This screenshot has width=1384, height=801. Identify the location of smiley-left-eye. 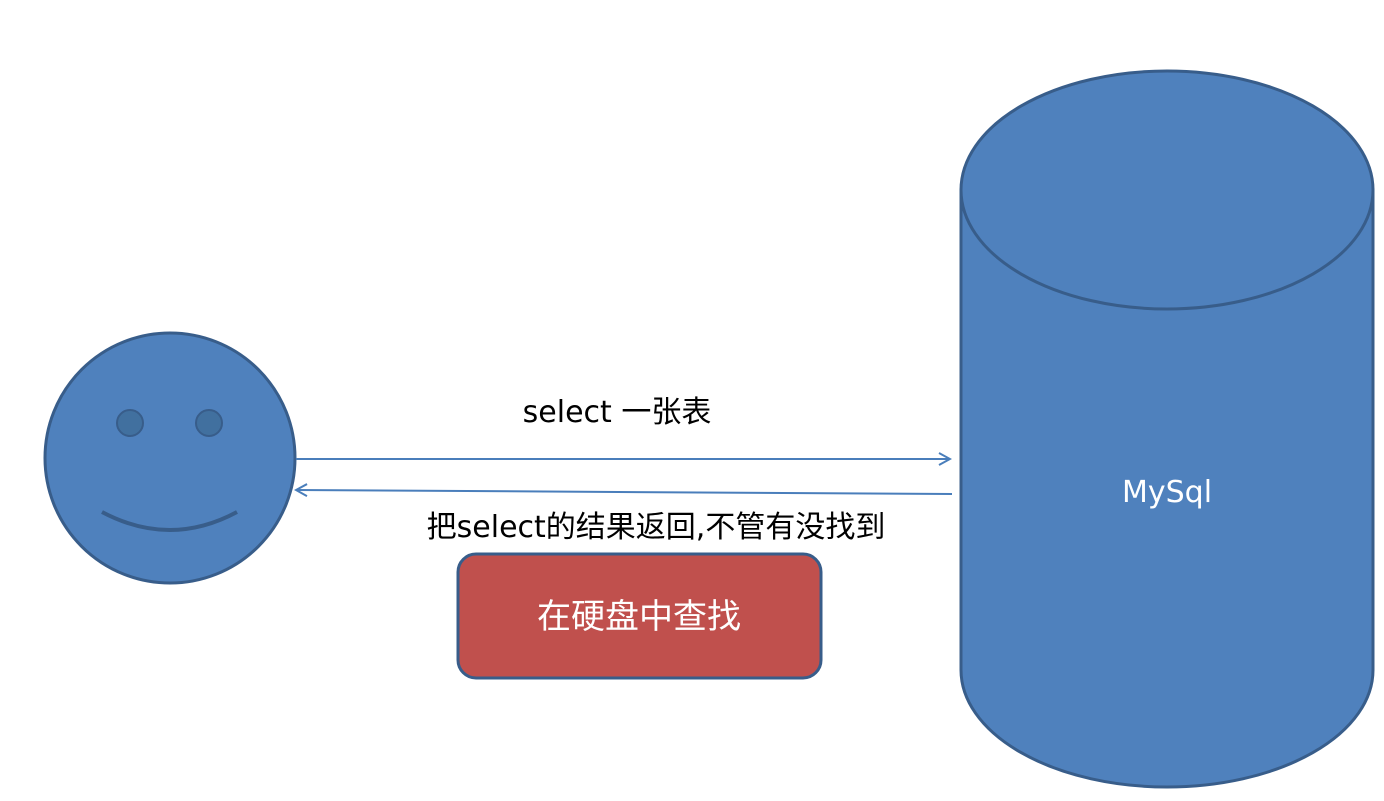
(130, 423).